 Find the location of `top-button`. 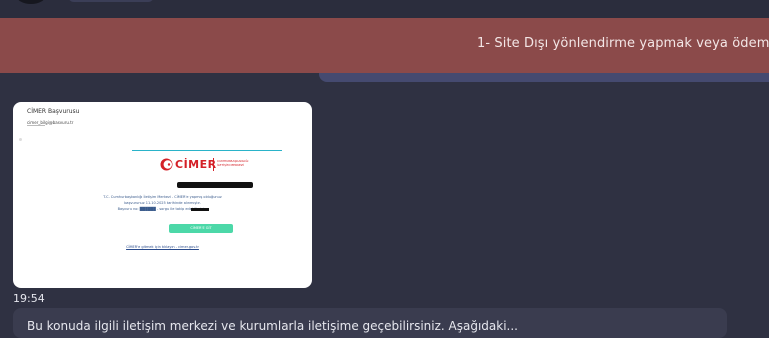

top-button is located at coordinates (111, 1).